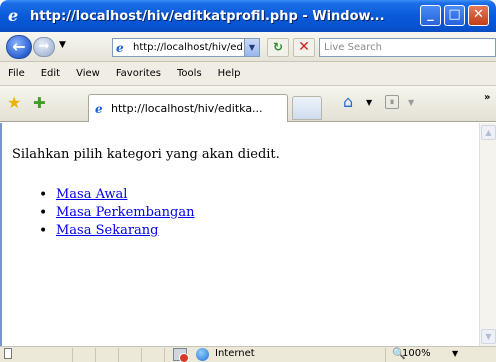 This screenshot has width=496, height=362. Describe the element at coordinates (120, 47) in the screenshot. I see `page-icon: e` at that location.